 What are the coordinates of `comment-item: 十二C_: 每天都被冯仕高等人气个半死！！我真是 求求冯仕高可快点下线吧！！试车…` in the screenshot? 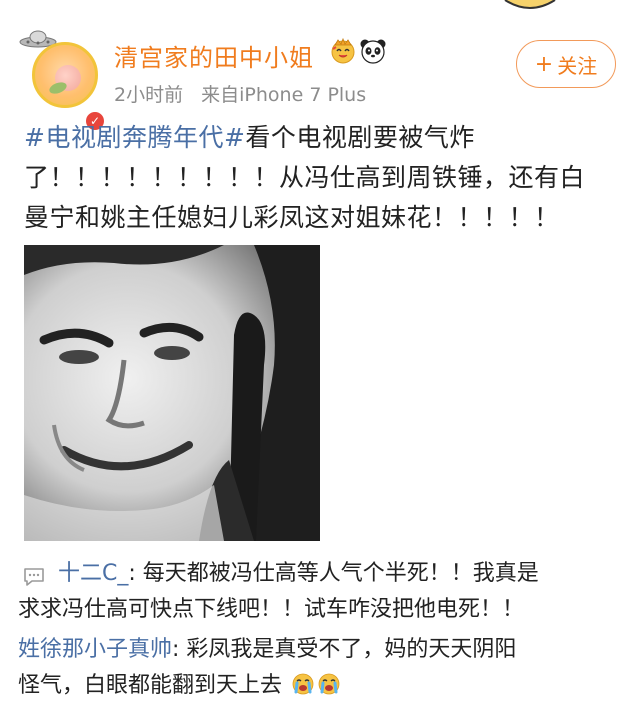 It's located at (328, 592).